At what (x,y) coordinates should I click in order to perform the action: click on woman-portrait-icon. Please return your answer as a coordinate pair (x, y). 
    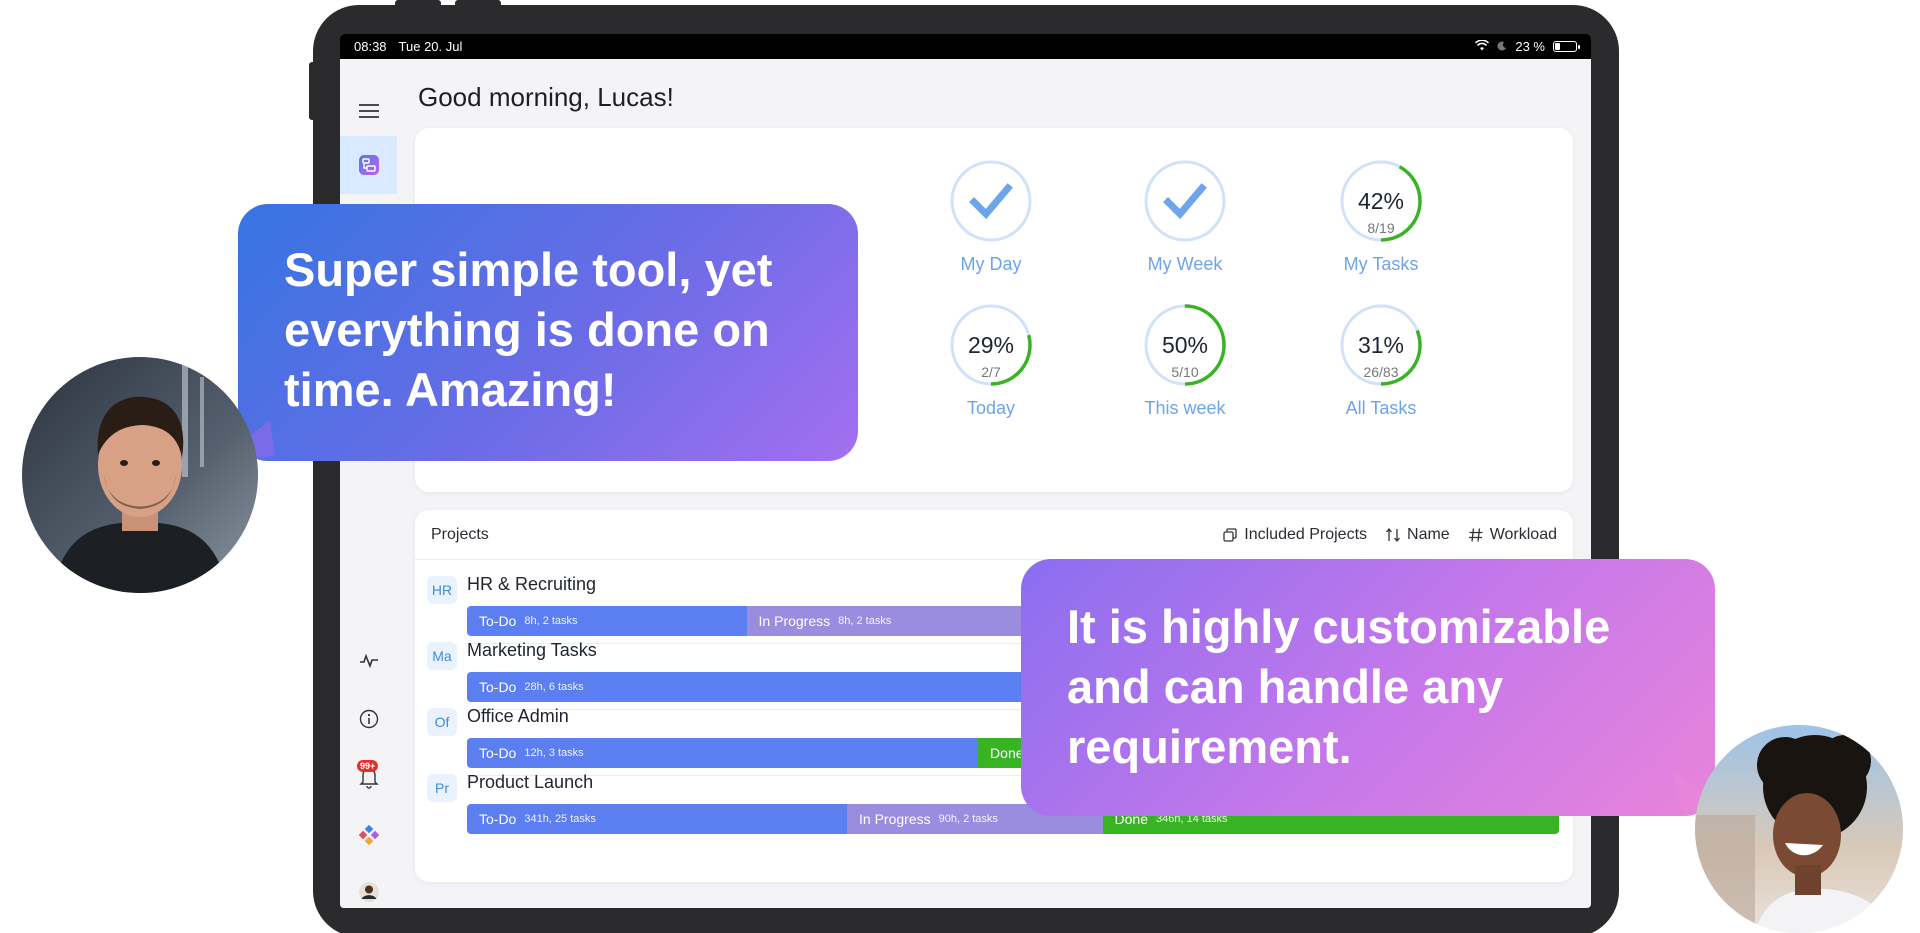
    Looking at the image, I should click on (1799, 829).